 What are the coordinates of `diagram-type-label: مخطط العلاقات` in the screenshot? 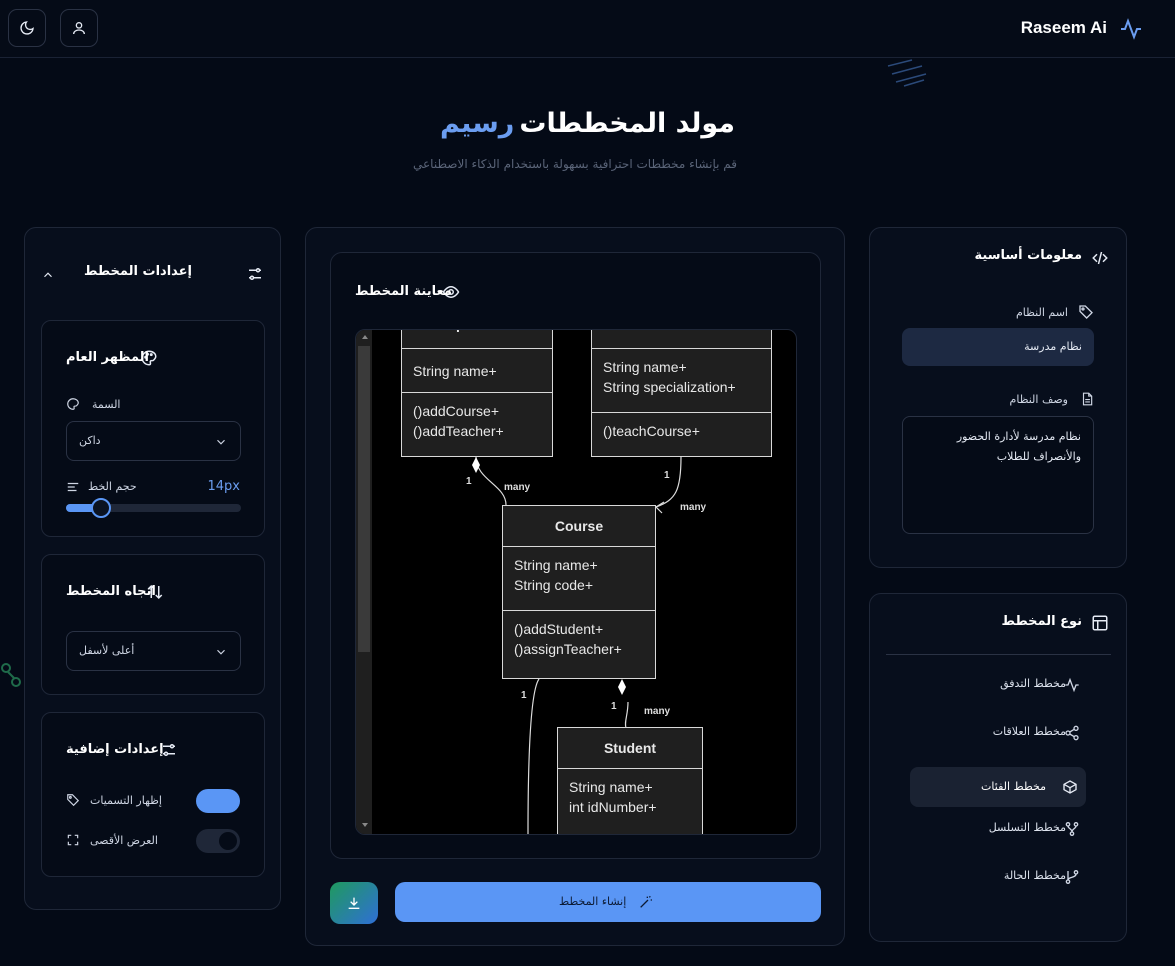 It's located at (1029, 731).